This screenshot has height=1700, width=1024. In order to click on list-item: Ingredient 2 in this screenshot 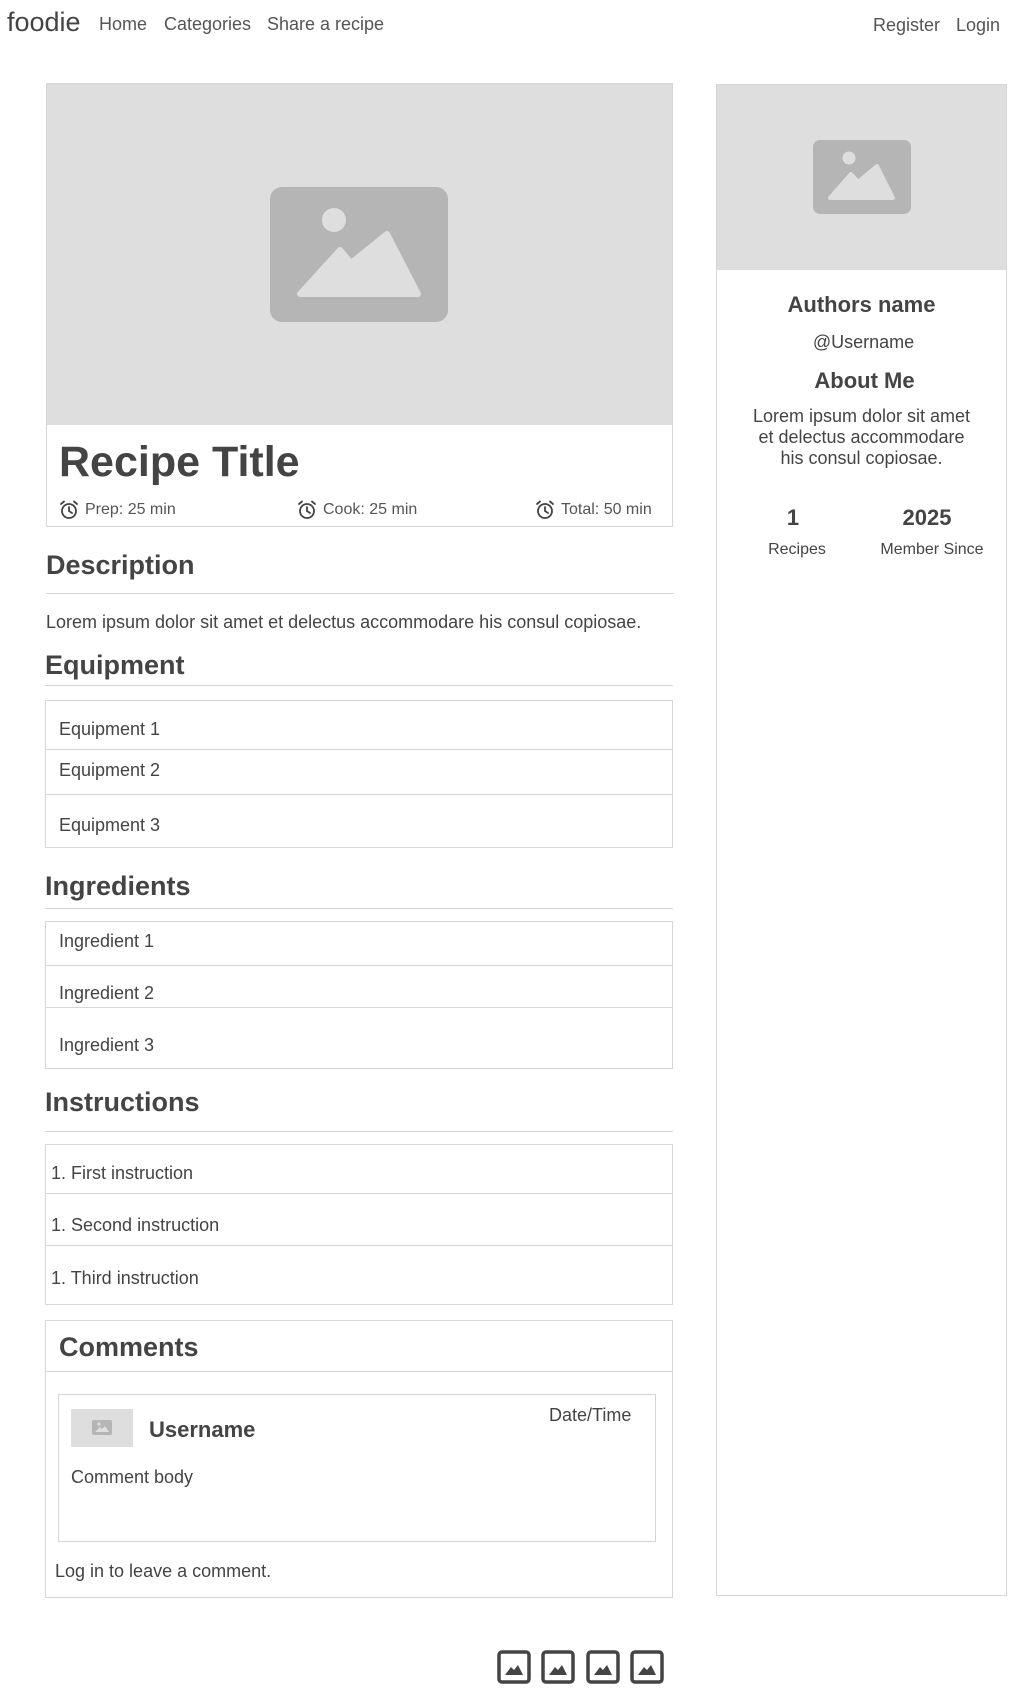, I will do `click(359, 986)`.